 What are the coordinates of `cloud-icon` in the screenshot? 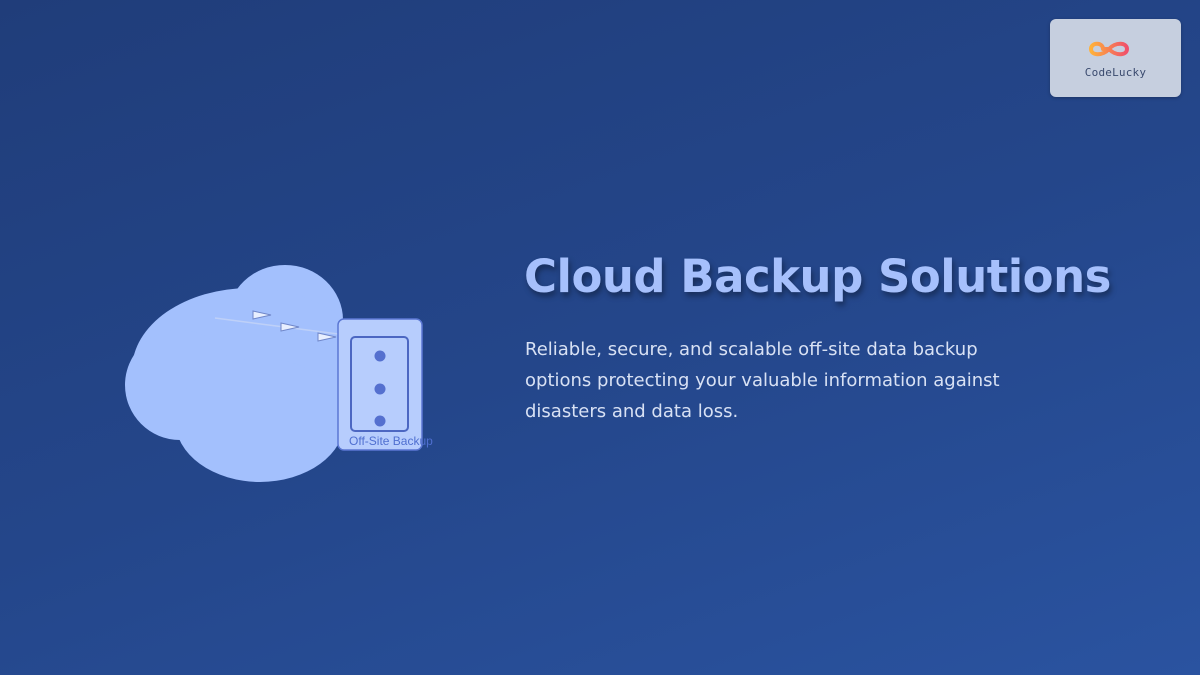 It's located at (246, 373).